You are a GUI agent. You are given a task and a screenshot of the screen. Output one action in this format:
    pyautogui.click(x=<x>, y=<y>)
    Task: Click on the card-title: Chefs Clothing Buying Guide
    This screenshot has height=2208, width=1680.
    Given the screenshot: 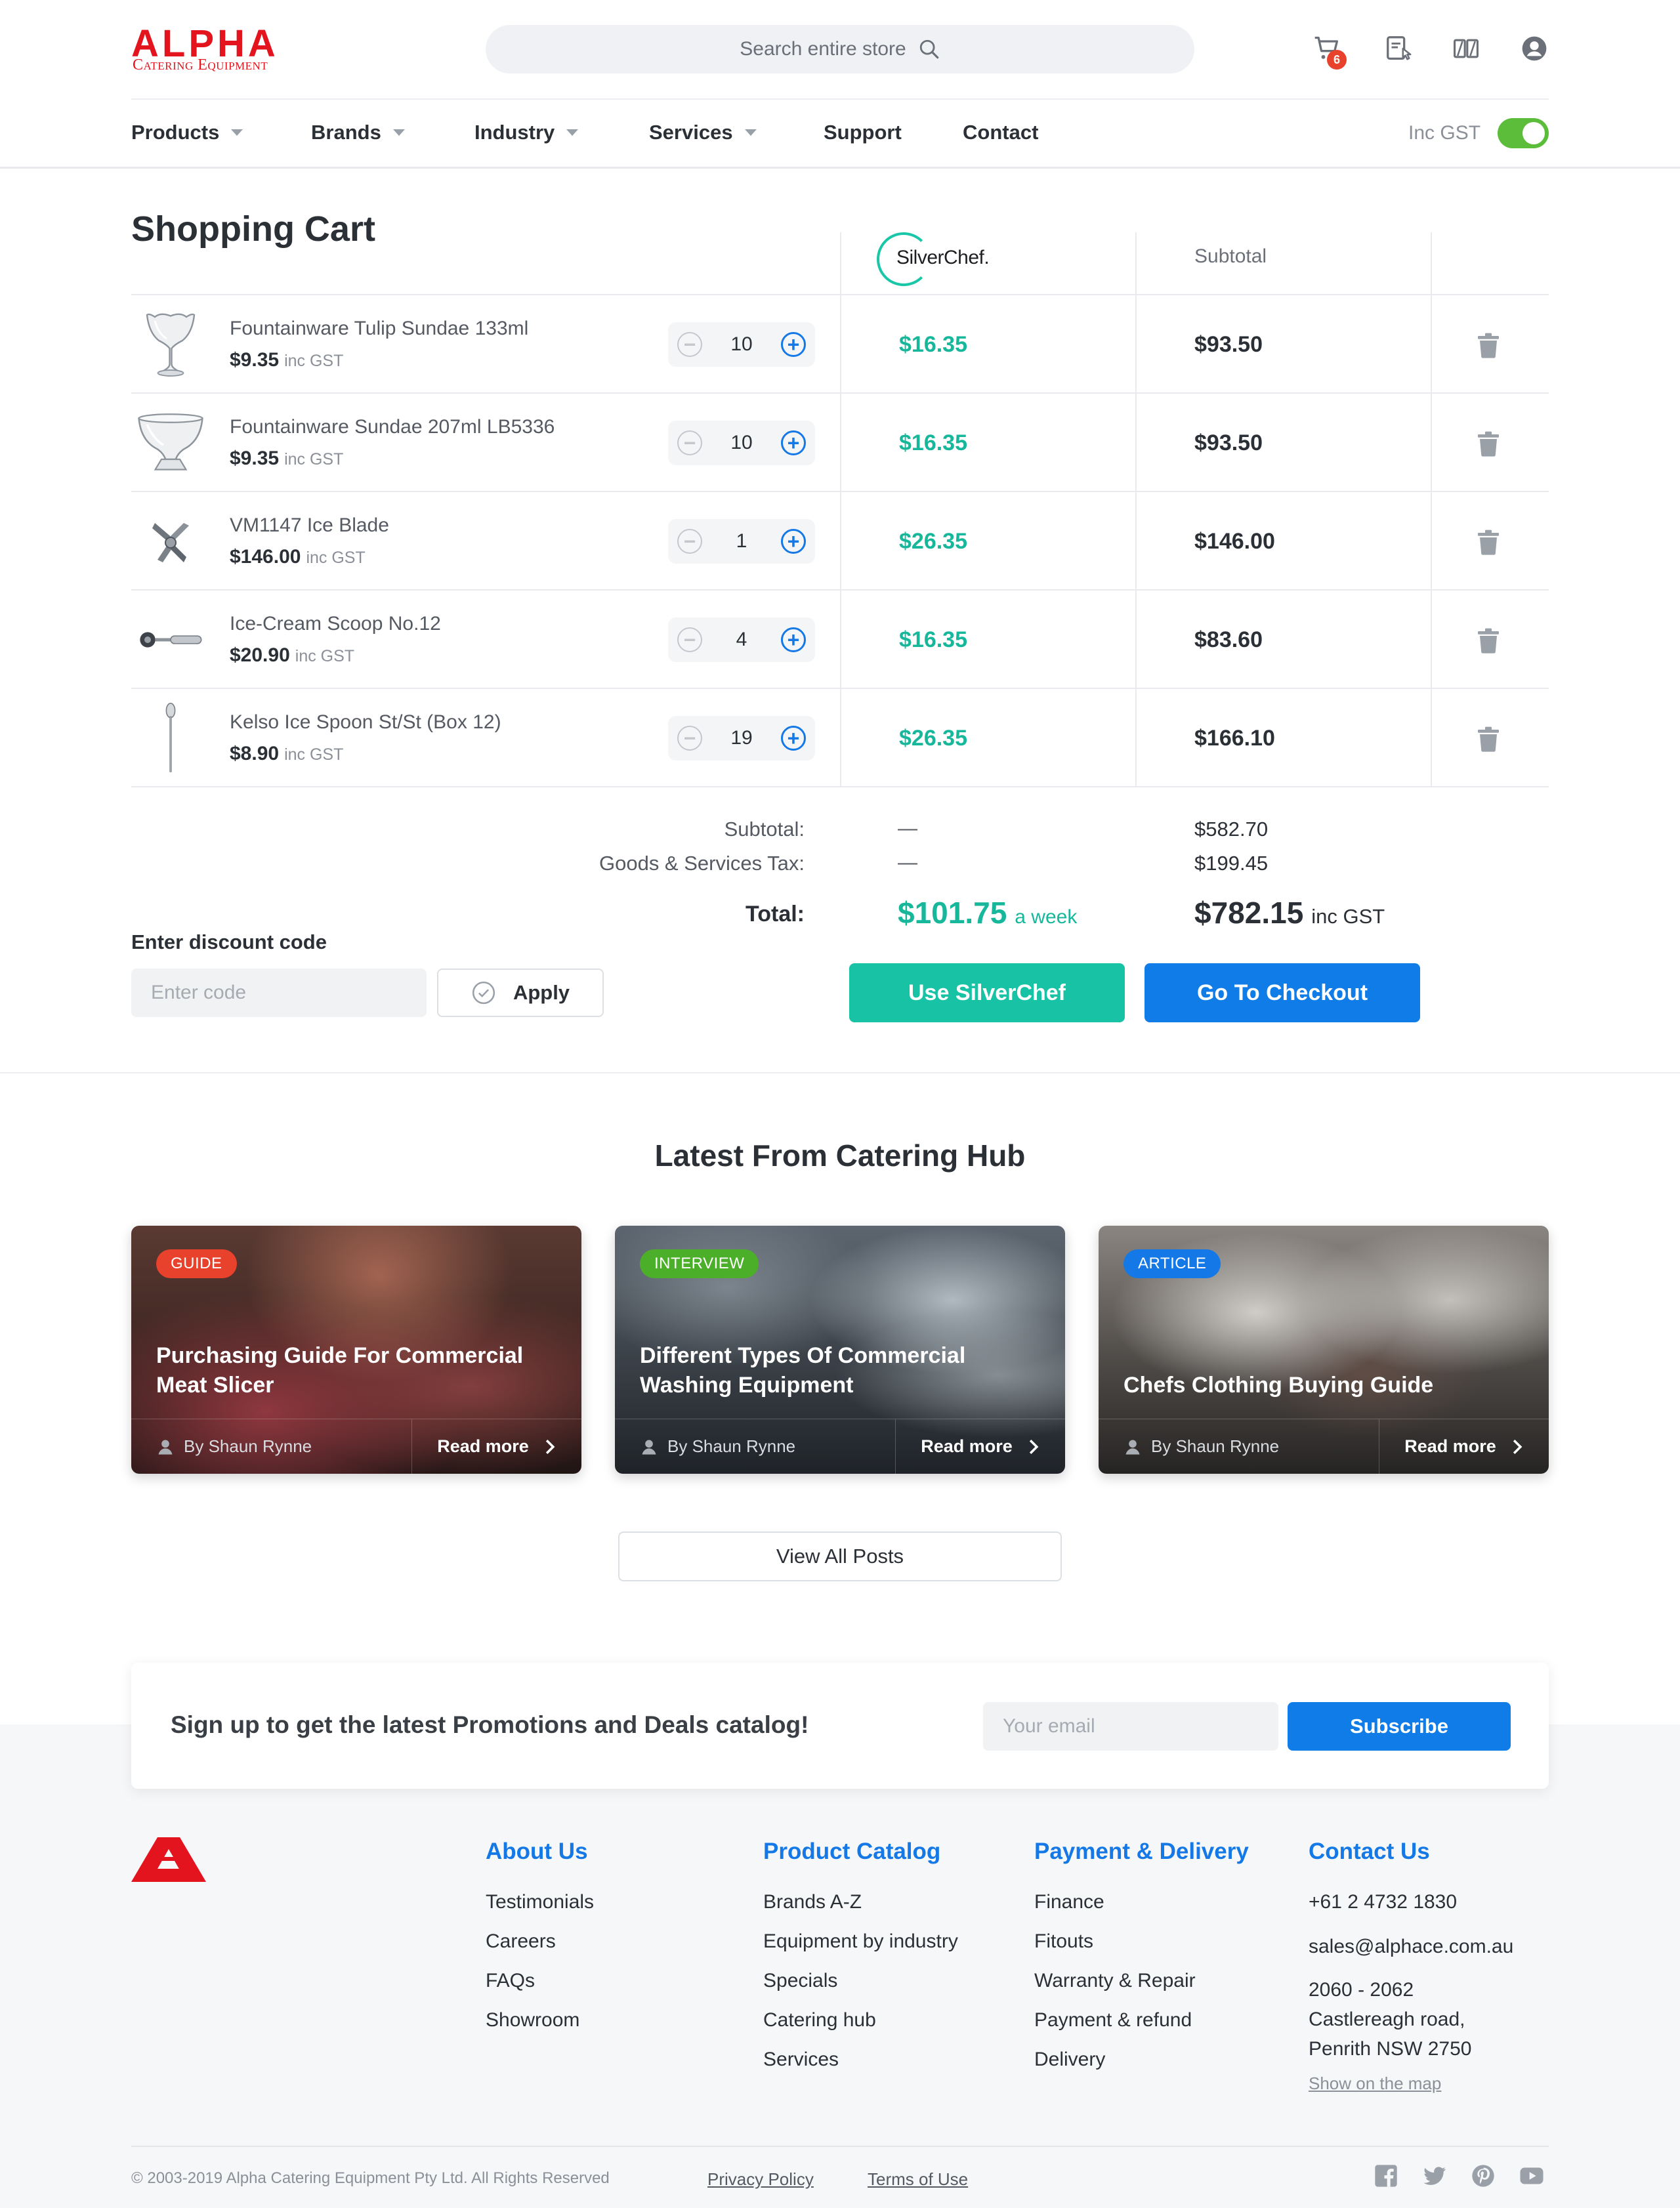 What is the action you would take?
    pyautogui.click(x=1324, y=1385)
    